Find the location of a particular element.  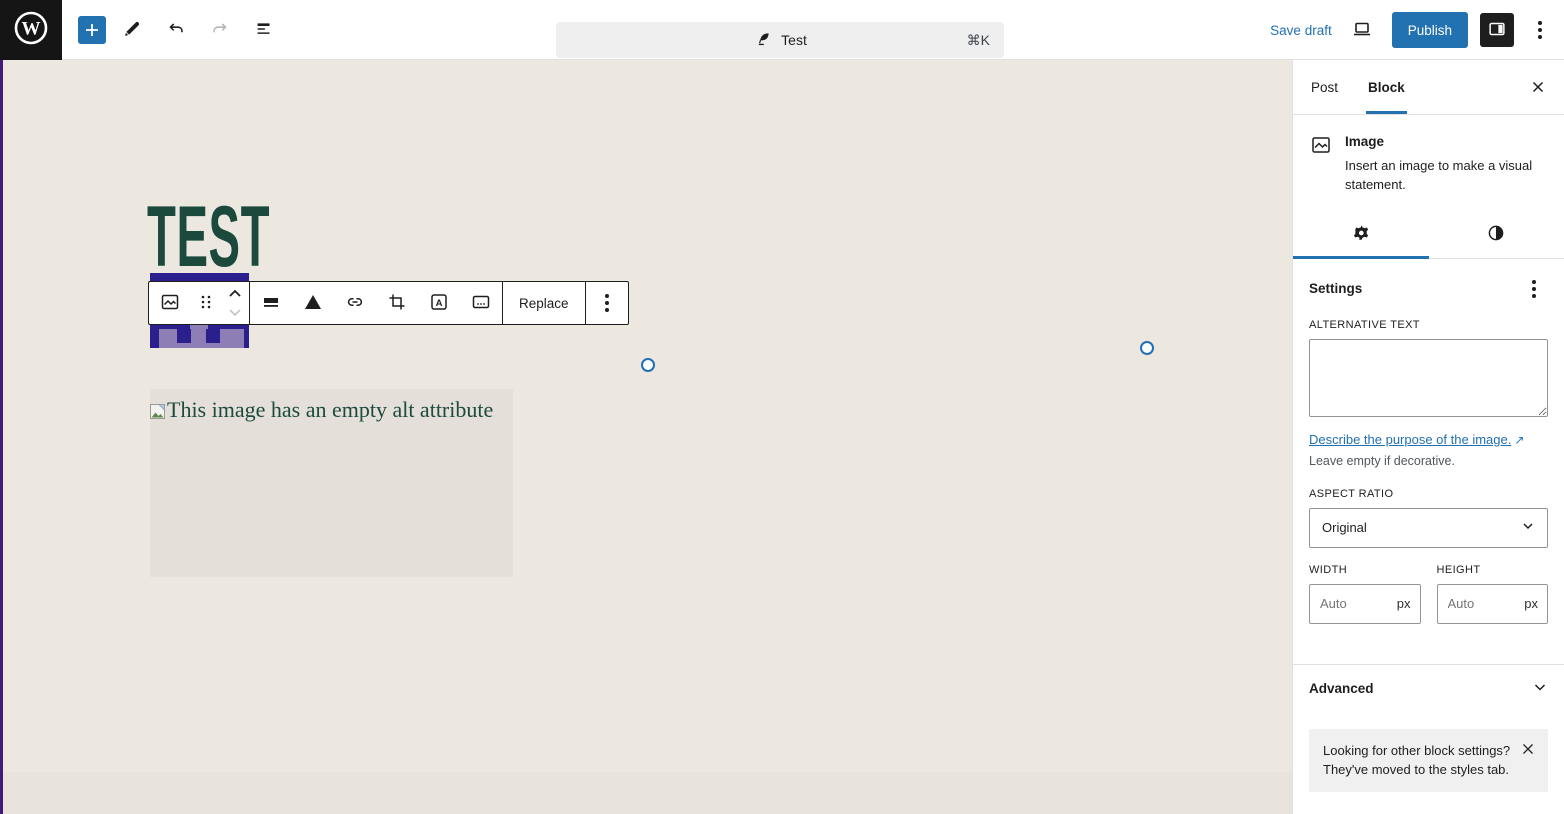

broken-image-icon is located at coordinates (158, 413).